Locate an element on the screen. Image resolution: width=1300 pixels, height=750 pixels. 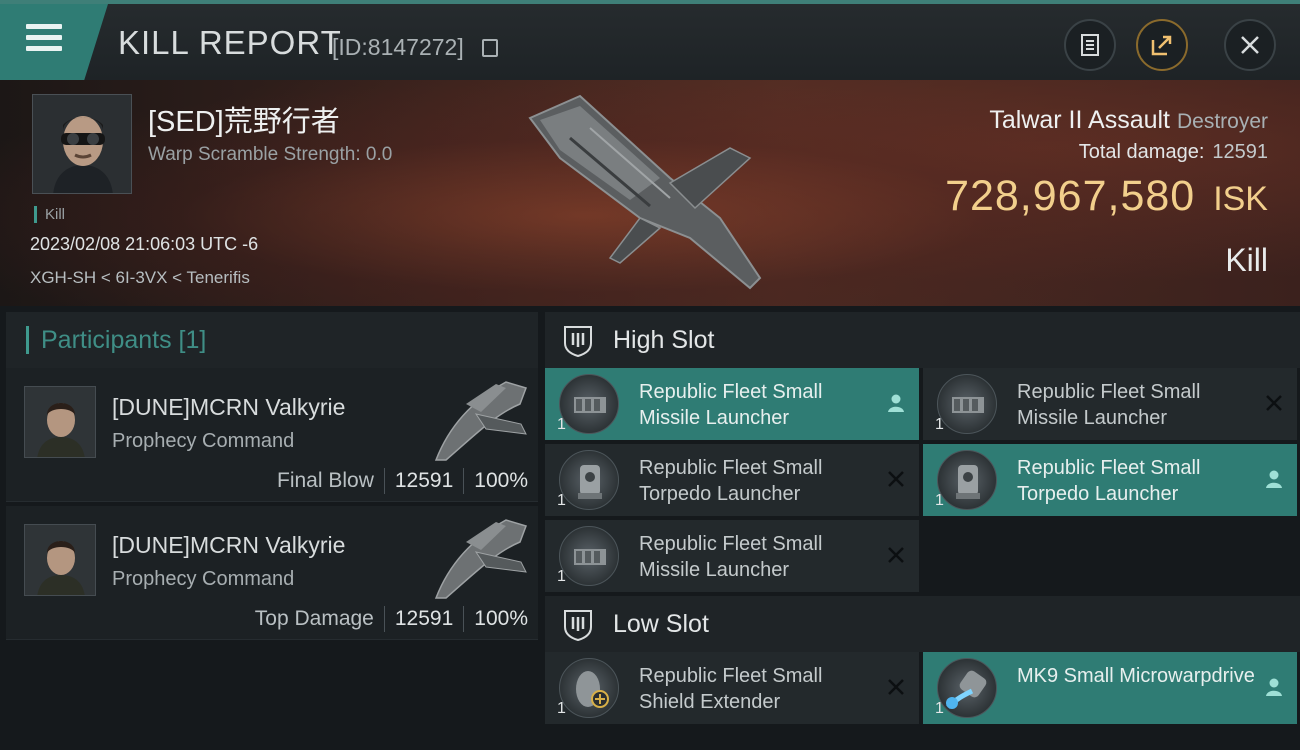
clipboard-icon is located at coordinates (1090, 45).